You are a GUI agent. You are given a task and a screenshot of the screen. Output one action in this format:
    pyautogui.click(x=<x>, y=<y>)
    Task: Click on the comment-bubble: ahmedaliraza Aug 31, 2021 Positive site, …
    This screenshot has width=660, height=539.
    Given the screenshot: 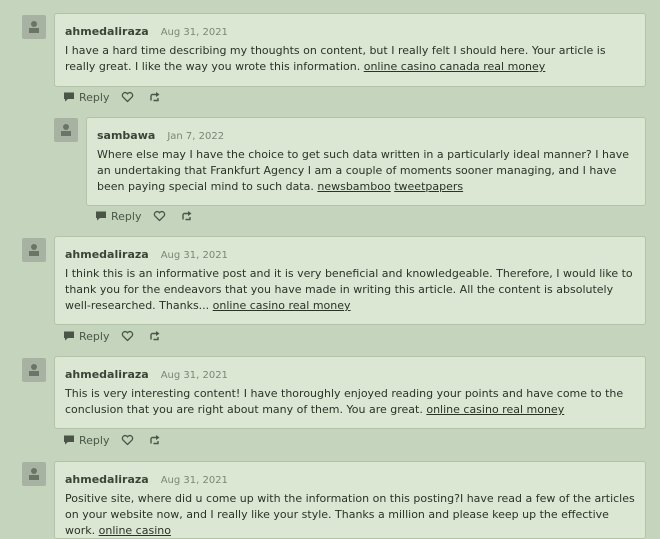 What is the action you would take?
    pyautogui.click(x=350, y=500)
    